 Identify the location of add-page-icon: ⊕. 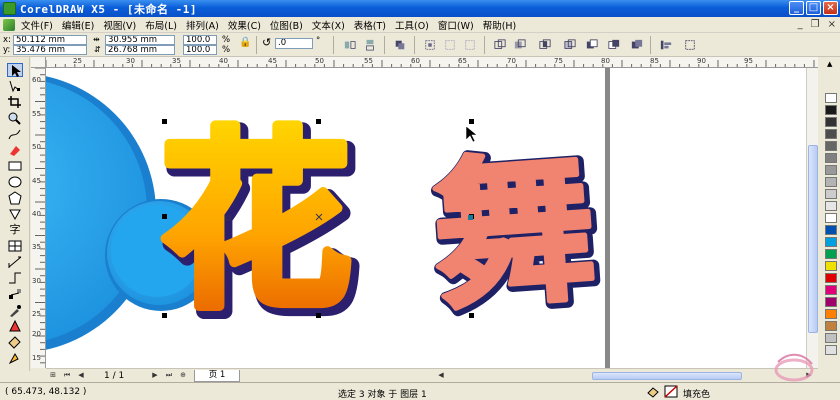
(183, 376).